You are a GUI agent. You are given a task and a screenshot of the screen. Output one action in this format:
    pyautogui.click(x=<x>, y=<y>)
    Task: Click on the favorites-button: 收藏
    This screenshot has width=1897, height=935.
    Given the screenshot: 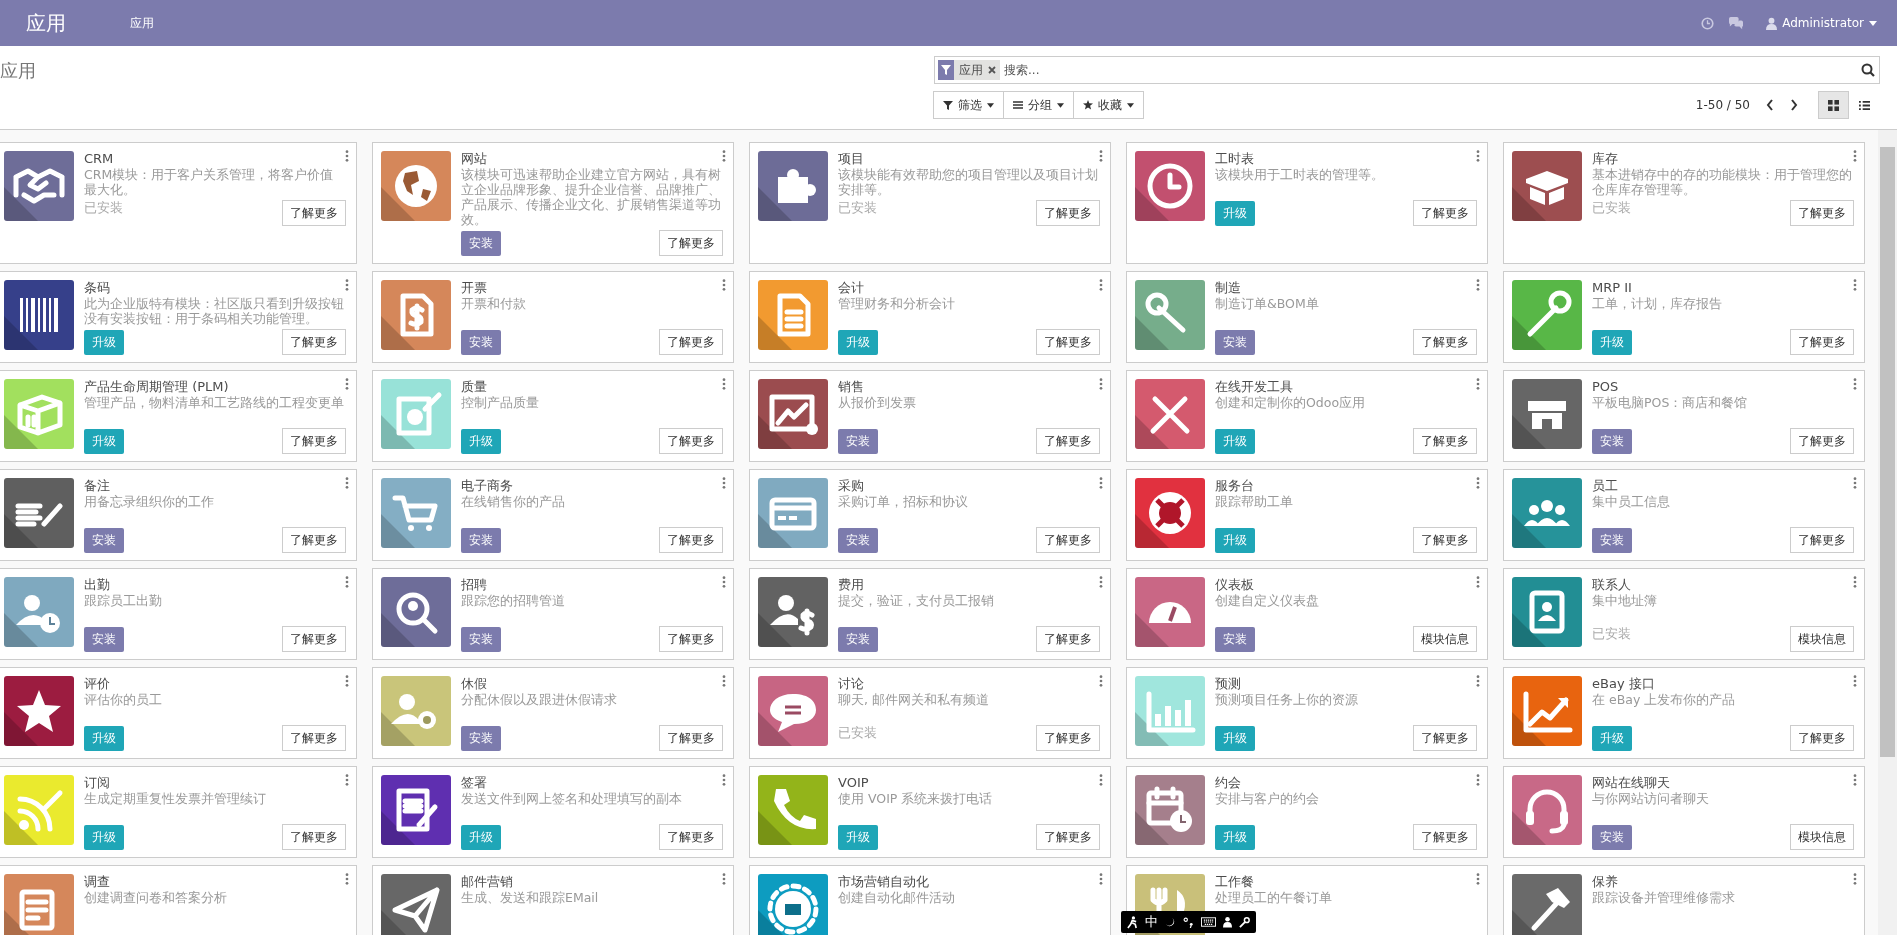 What is the action you would take?
    pyautogui.click(x=1108, y=105)
    